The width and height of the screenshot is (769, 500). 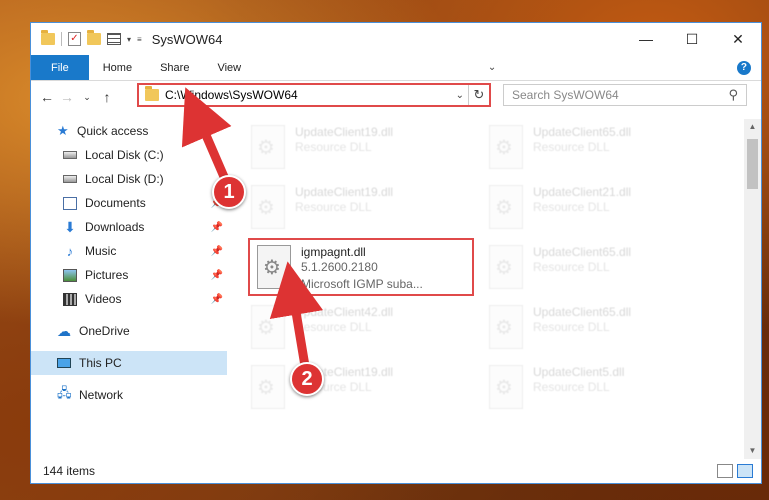 I want to click on tab-file: File, so click(x=60, y=67).